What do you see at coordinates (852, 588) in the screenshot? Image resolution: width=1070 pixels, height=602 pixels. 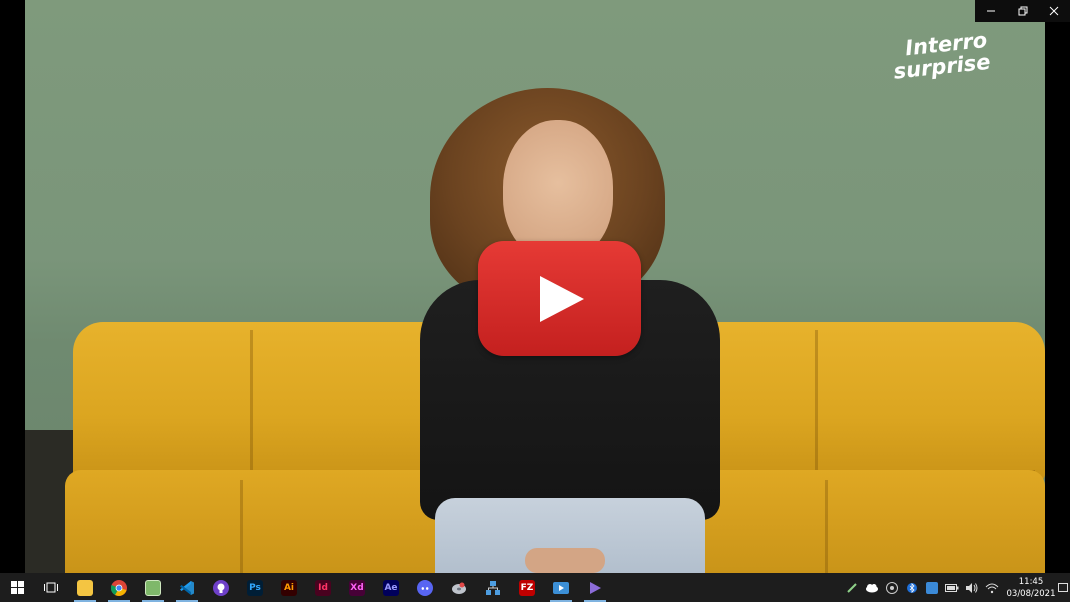 I see `pen-icon` at bounding box center [852, 588].